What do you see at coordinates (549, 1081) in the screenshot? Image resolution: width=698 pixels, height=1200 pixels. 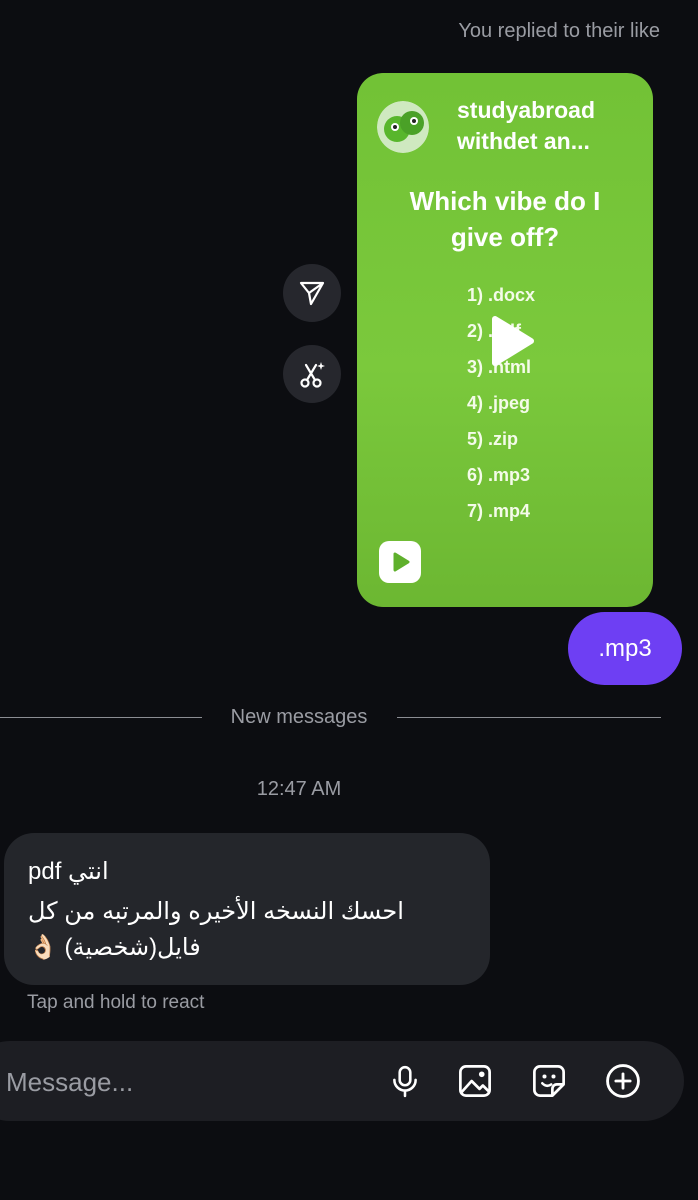 I see `sticker-icon` at bounding box center [549, 1081].